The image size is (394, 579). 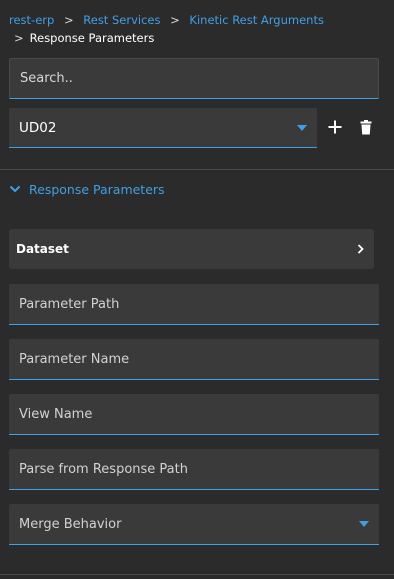 What do you see at coordinates (74, 359) in the screenshot?
I see `parameter-name-placeholder: Parameter Name` at bounding box center [74, 359].